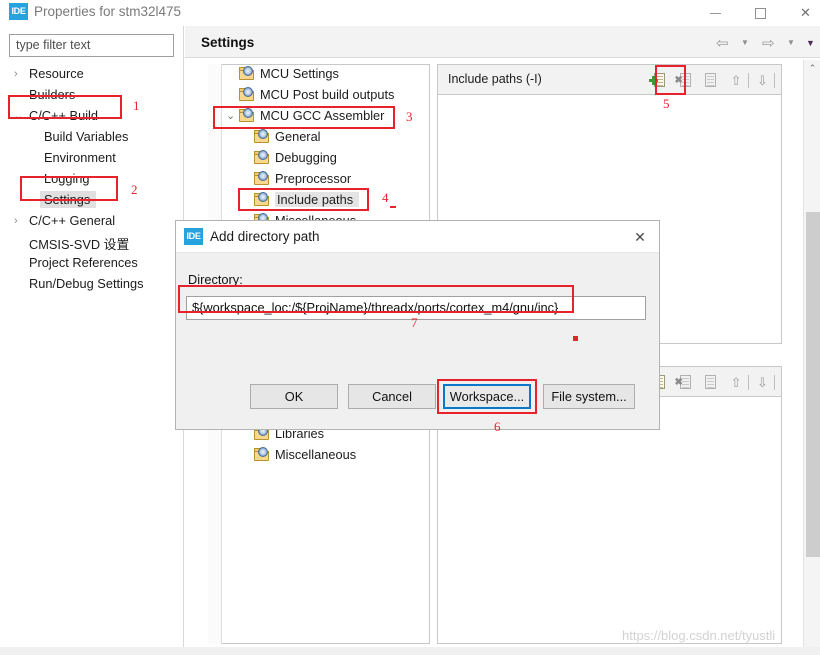  I want to click on maximize-button, so click(760, 13).